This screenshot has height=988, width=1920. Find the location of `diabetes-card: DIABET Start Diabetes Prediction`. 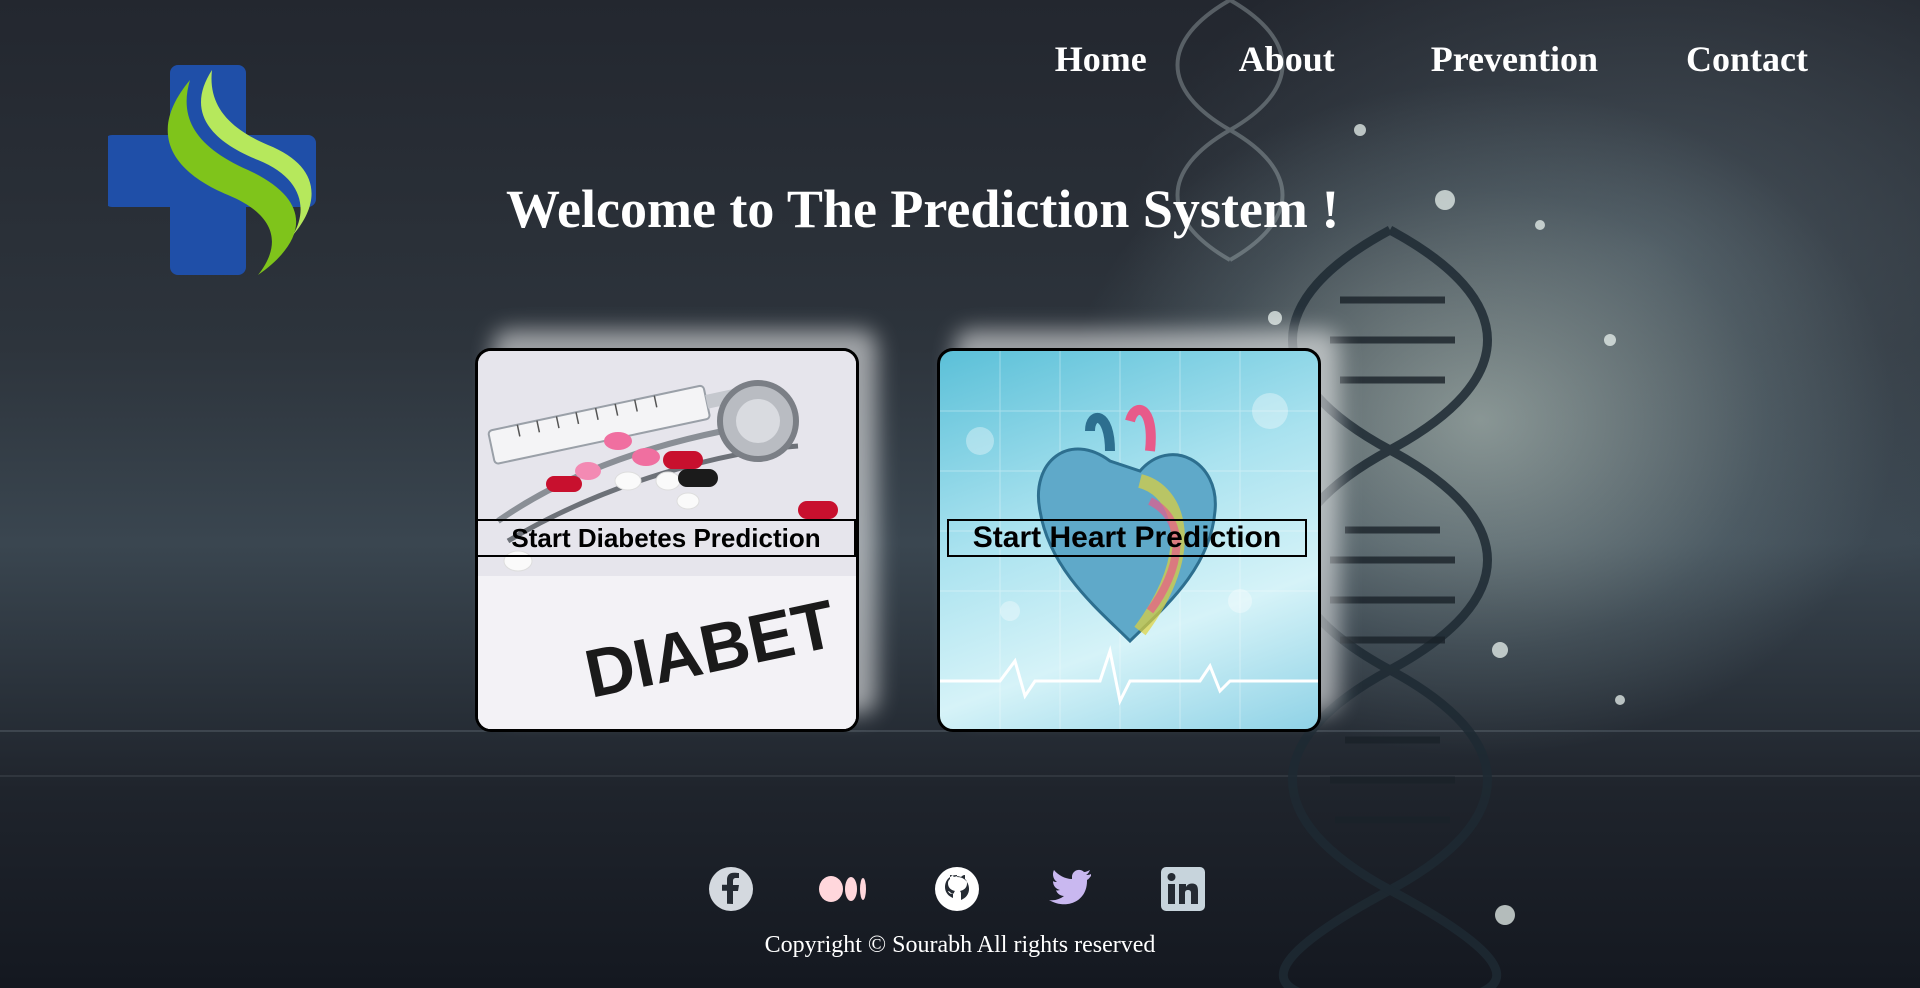

diabetes-card: DIABET Start Diabetes Prediction is located at coordinates (667, 540).